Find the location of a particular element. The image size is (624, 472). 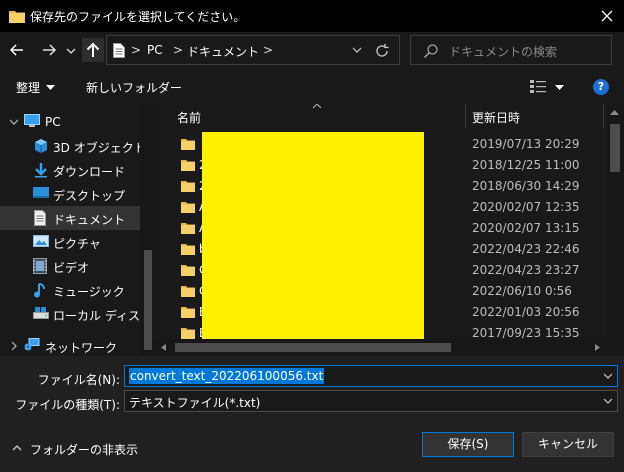

filetype-select: テキストファイル(*.txt) is located at coordinates (371, 401).